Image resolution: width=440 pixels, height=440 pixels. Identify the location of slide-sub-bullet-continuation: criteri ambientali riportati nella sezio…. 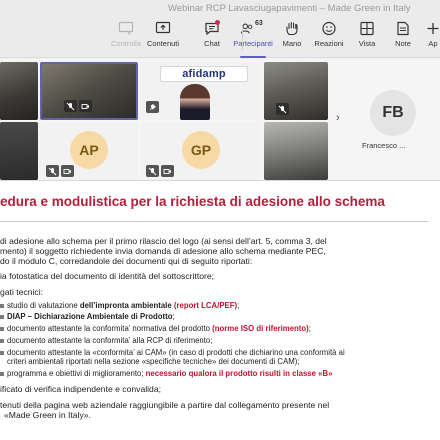
(153, 361).